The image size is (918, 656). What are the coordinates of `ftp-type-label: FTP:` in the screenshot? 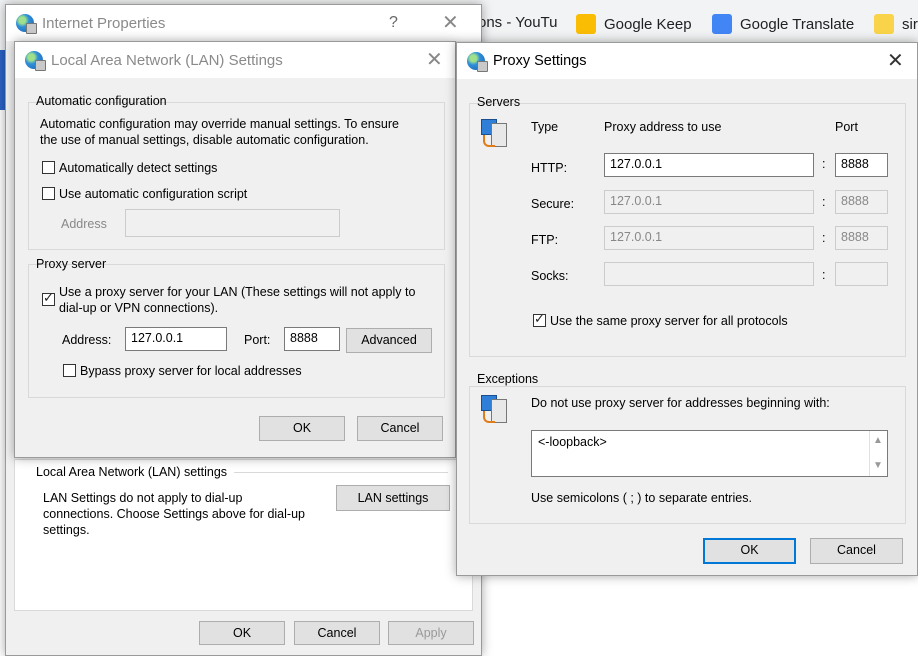 It's located at (545, 240).